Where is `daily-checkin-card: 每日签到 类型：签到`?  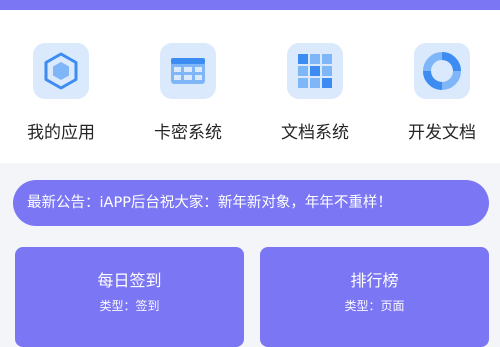 daily-checkin-card: 每日签到 类型：签到 is located at coordinates (129, 297).